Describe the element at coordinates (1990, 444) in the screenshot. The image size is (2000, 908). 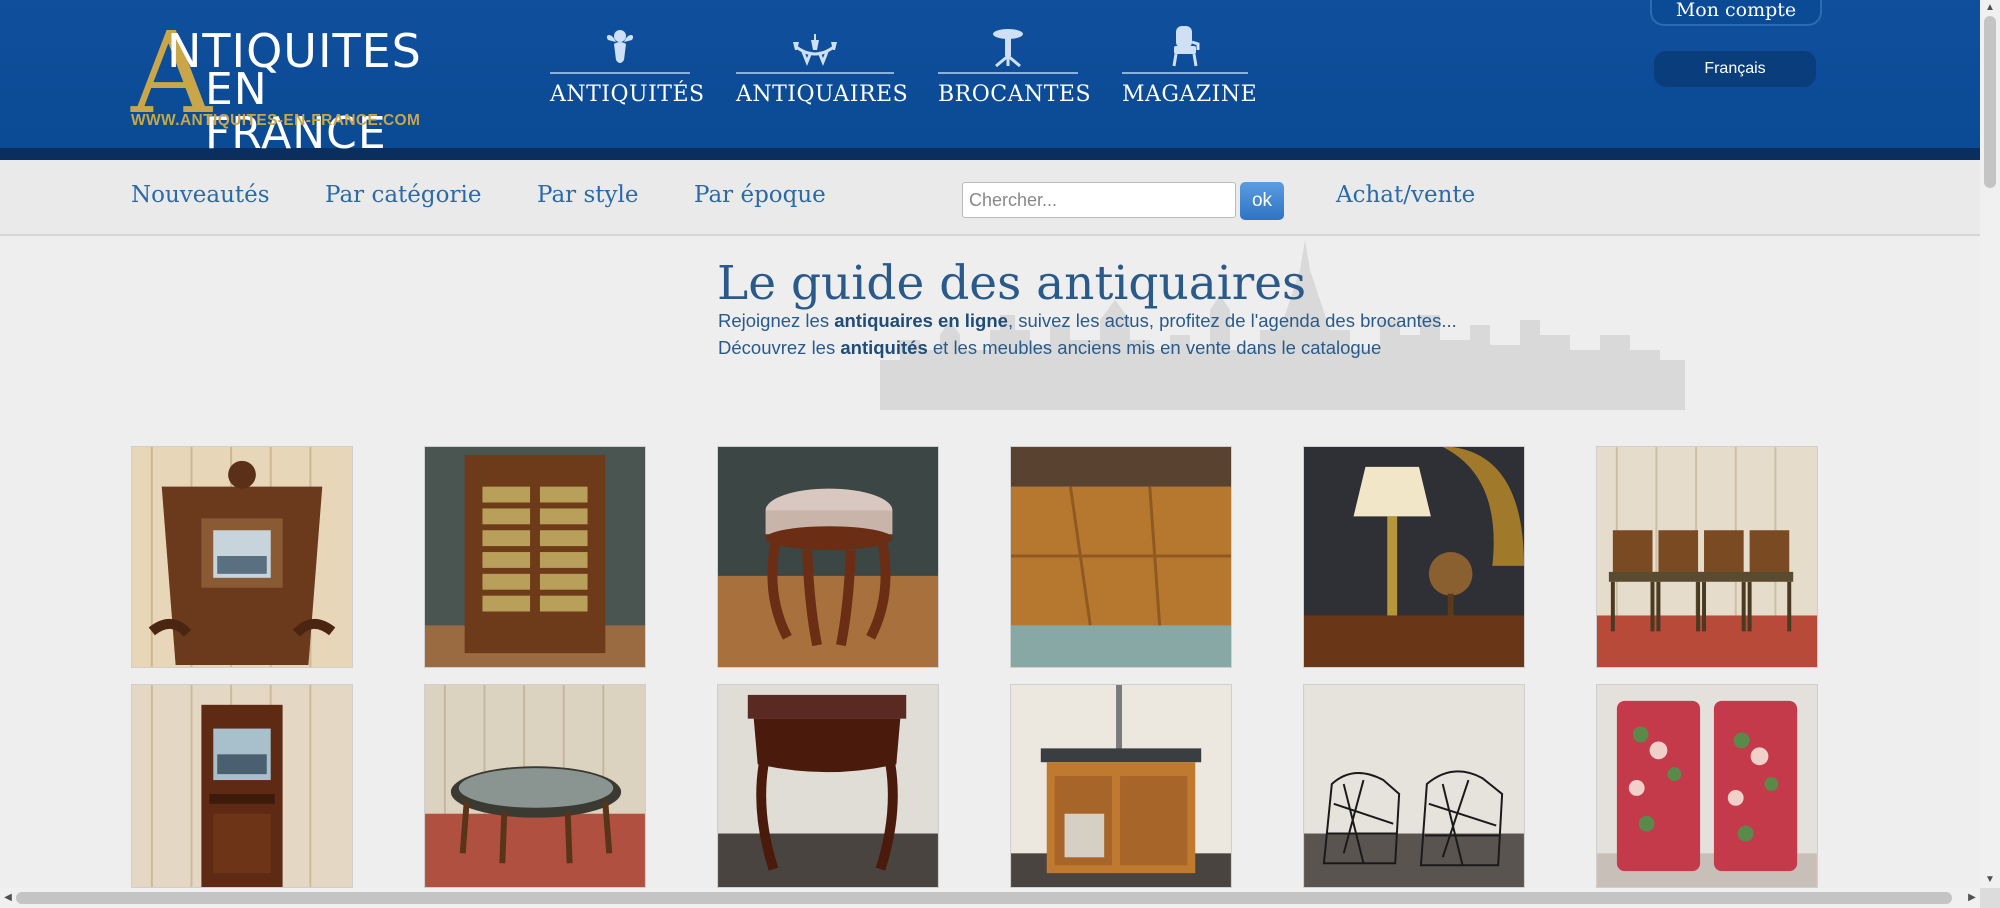
I see `vertical-scrollbar: ▲ ▼` at that location.